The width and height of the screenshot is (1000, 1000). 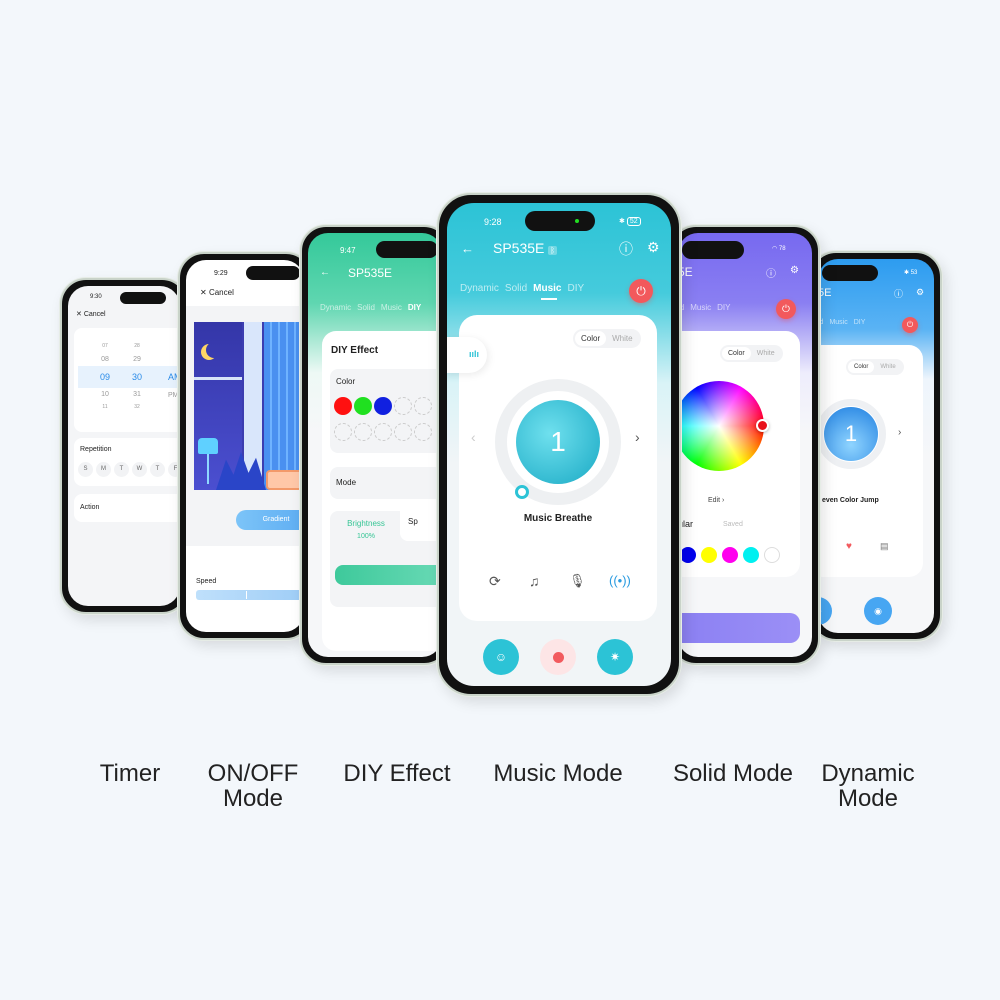 I want to click on brightness-slider, so click(x=388, y=575).